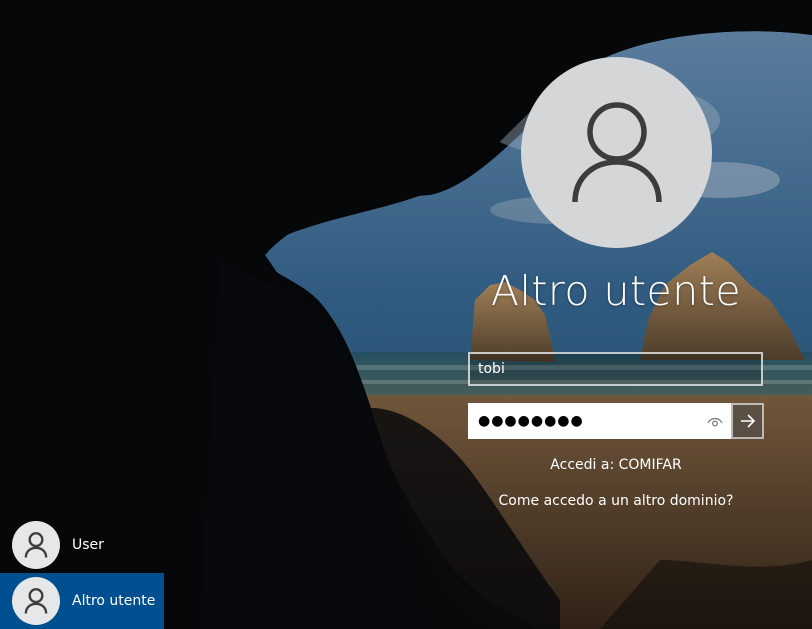 The height and width of the screenshot is (629, 812). What do you see at coordinates (715, 422) in the screenshot?
I see `eye-icon` at bounding box center [715, 422].